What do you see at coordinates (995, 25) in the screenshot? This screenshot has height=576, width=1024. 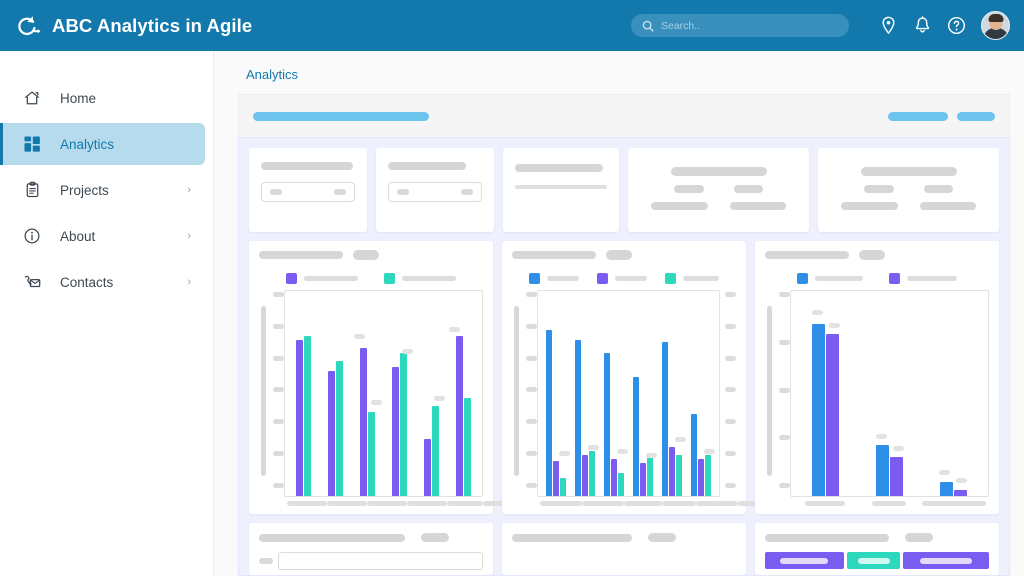 I see `user-avatar` at bounding box center [995, 25].